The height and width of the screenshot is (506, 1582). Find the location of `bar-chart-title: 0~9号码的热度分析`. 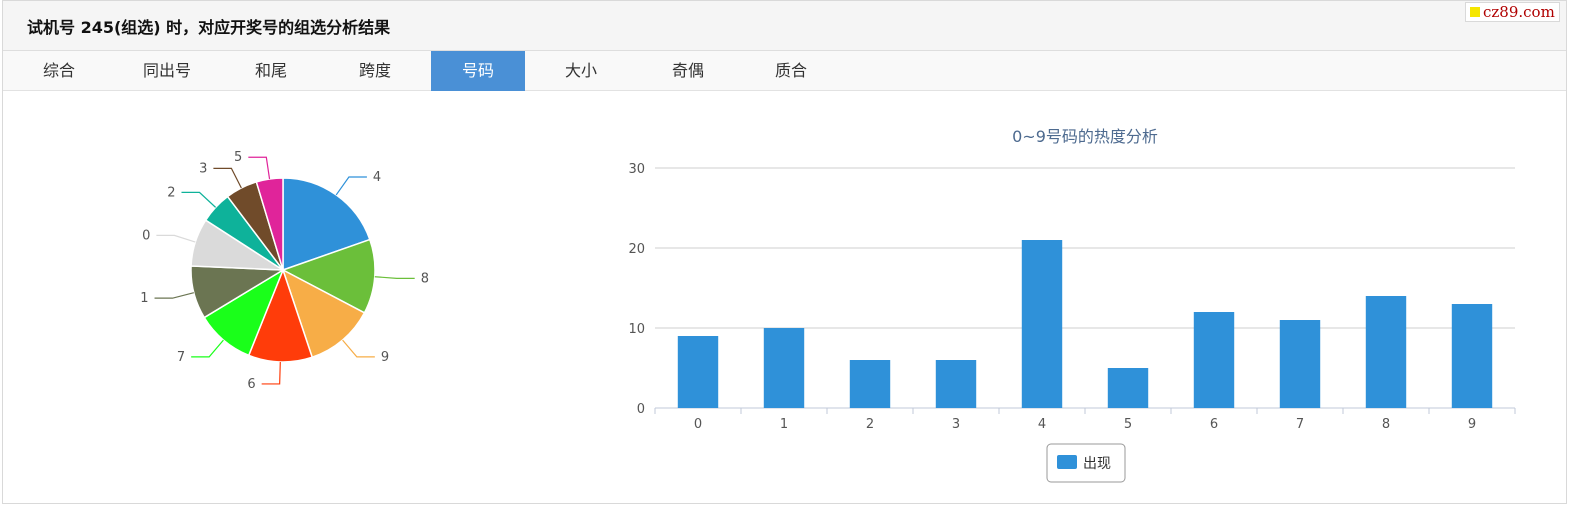

bar-chart-title: 0~9号码的热度分析 is located at coordinates (1085, 136).